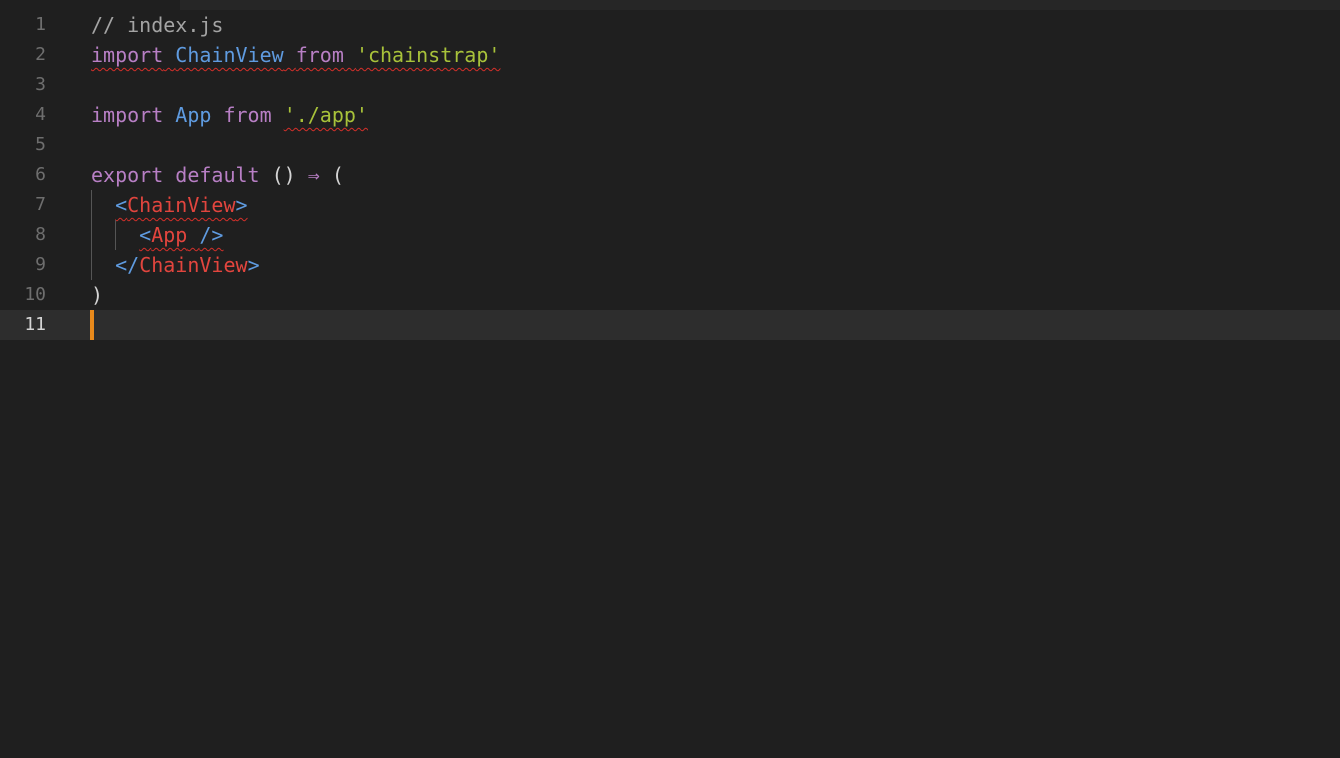 The height and width of the screenshot is (758, 1340). I want to click on string-token: 'chainstrap', so click(428, 55).